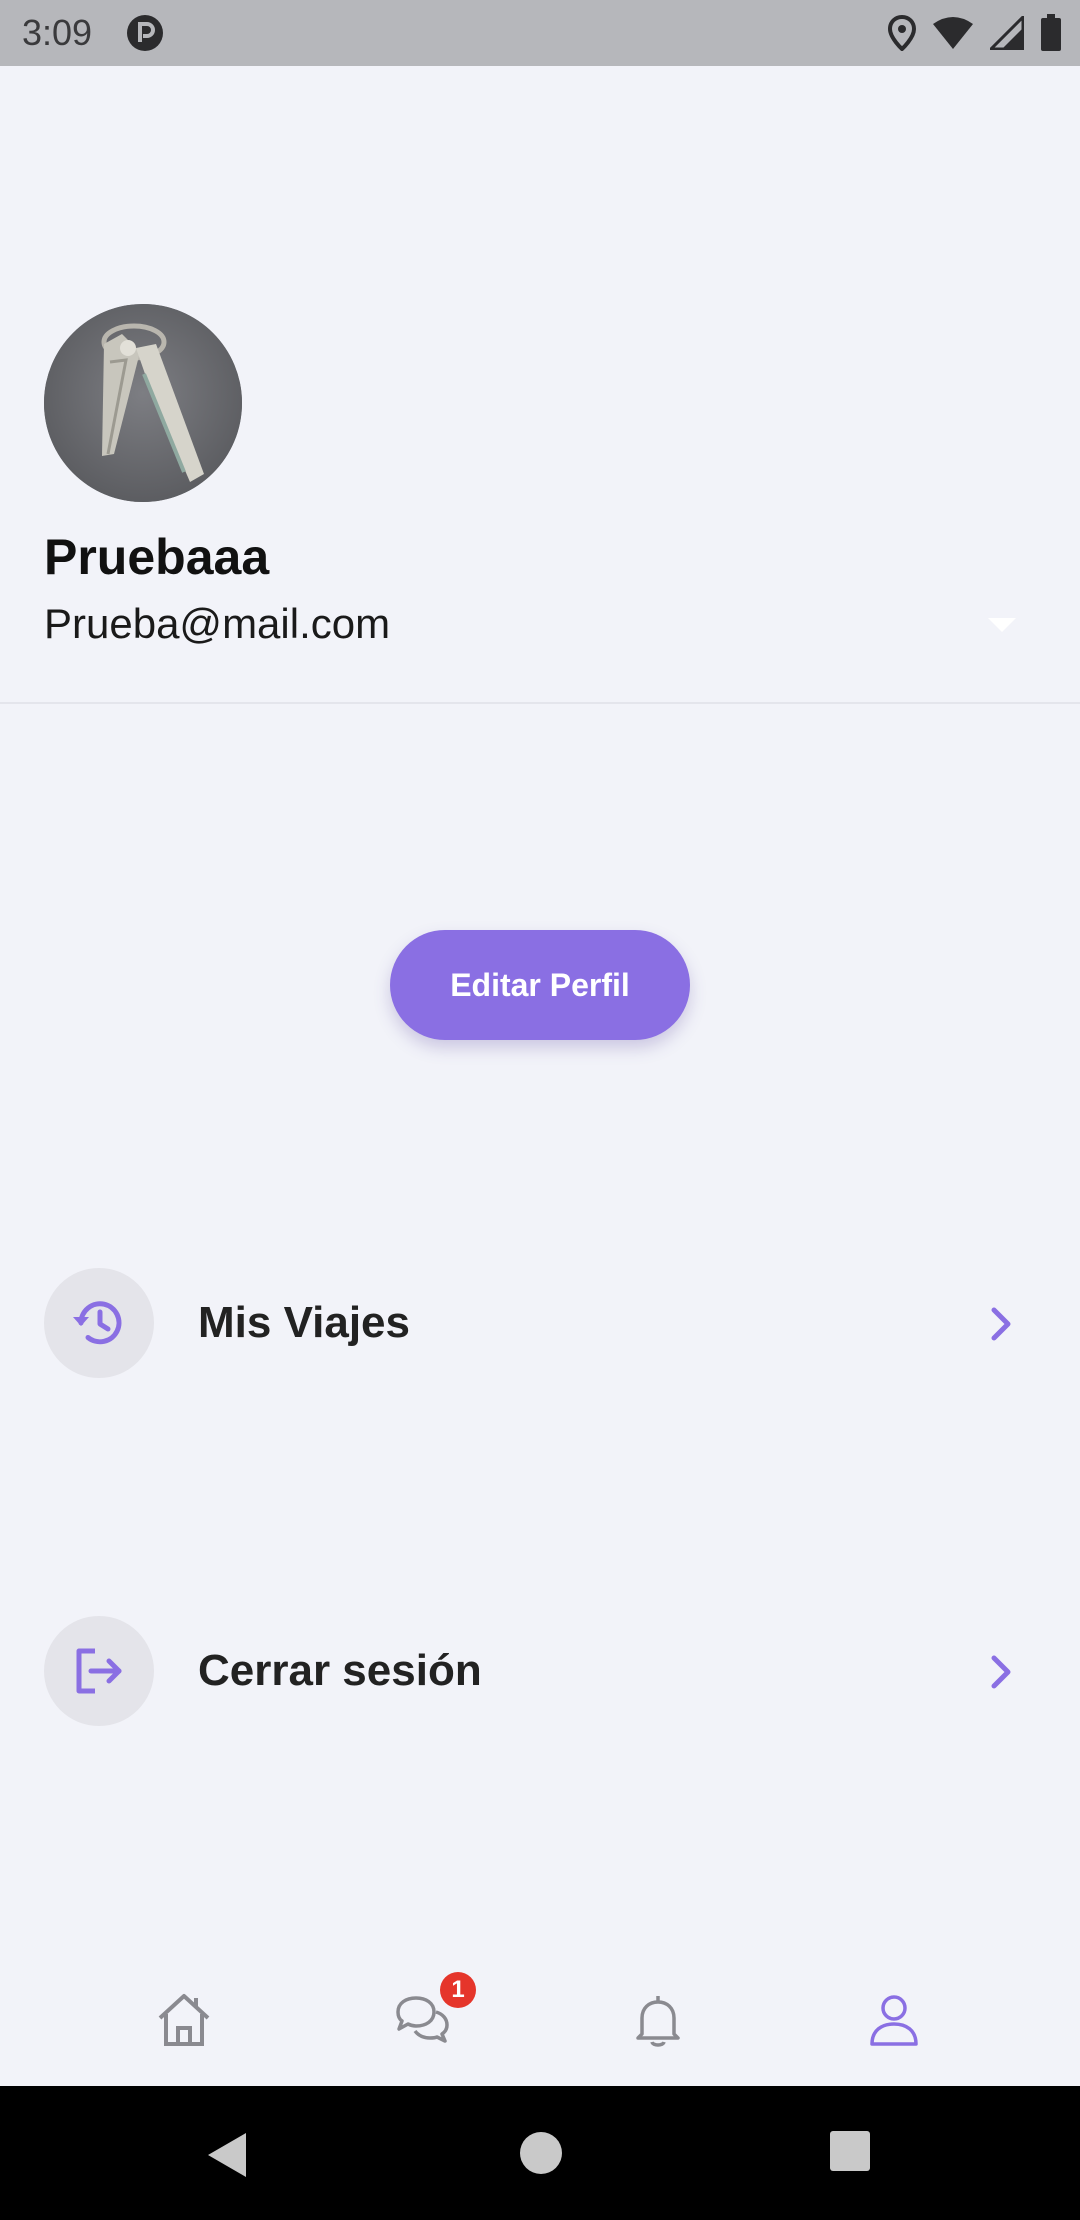  I want to click on logout-icon, so click(99, 1671).